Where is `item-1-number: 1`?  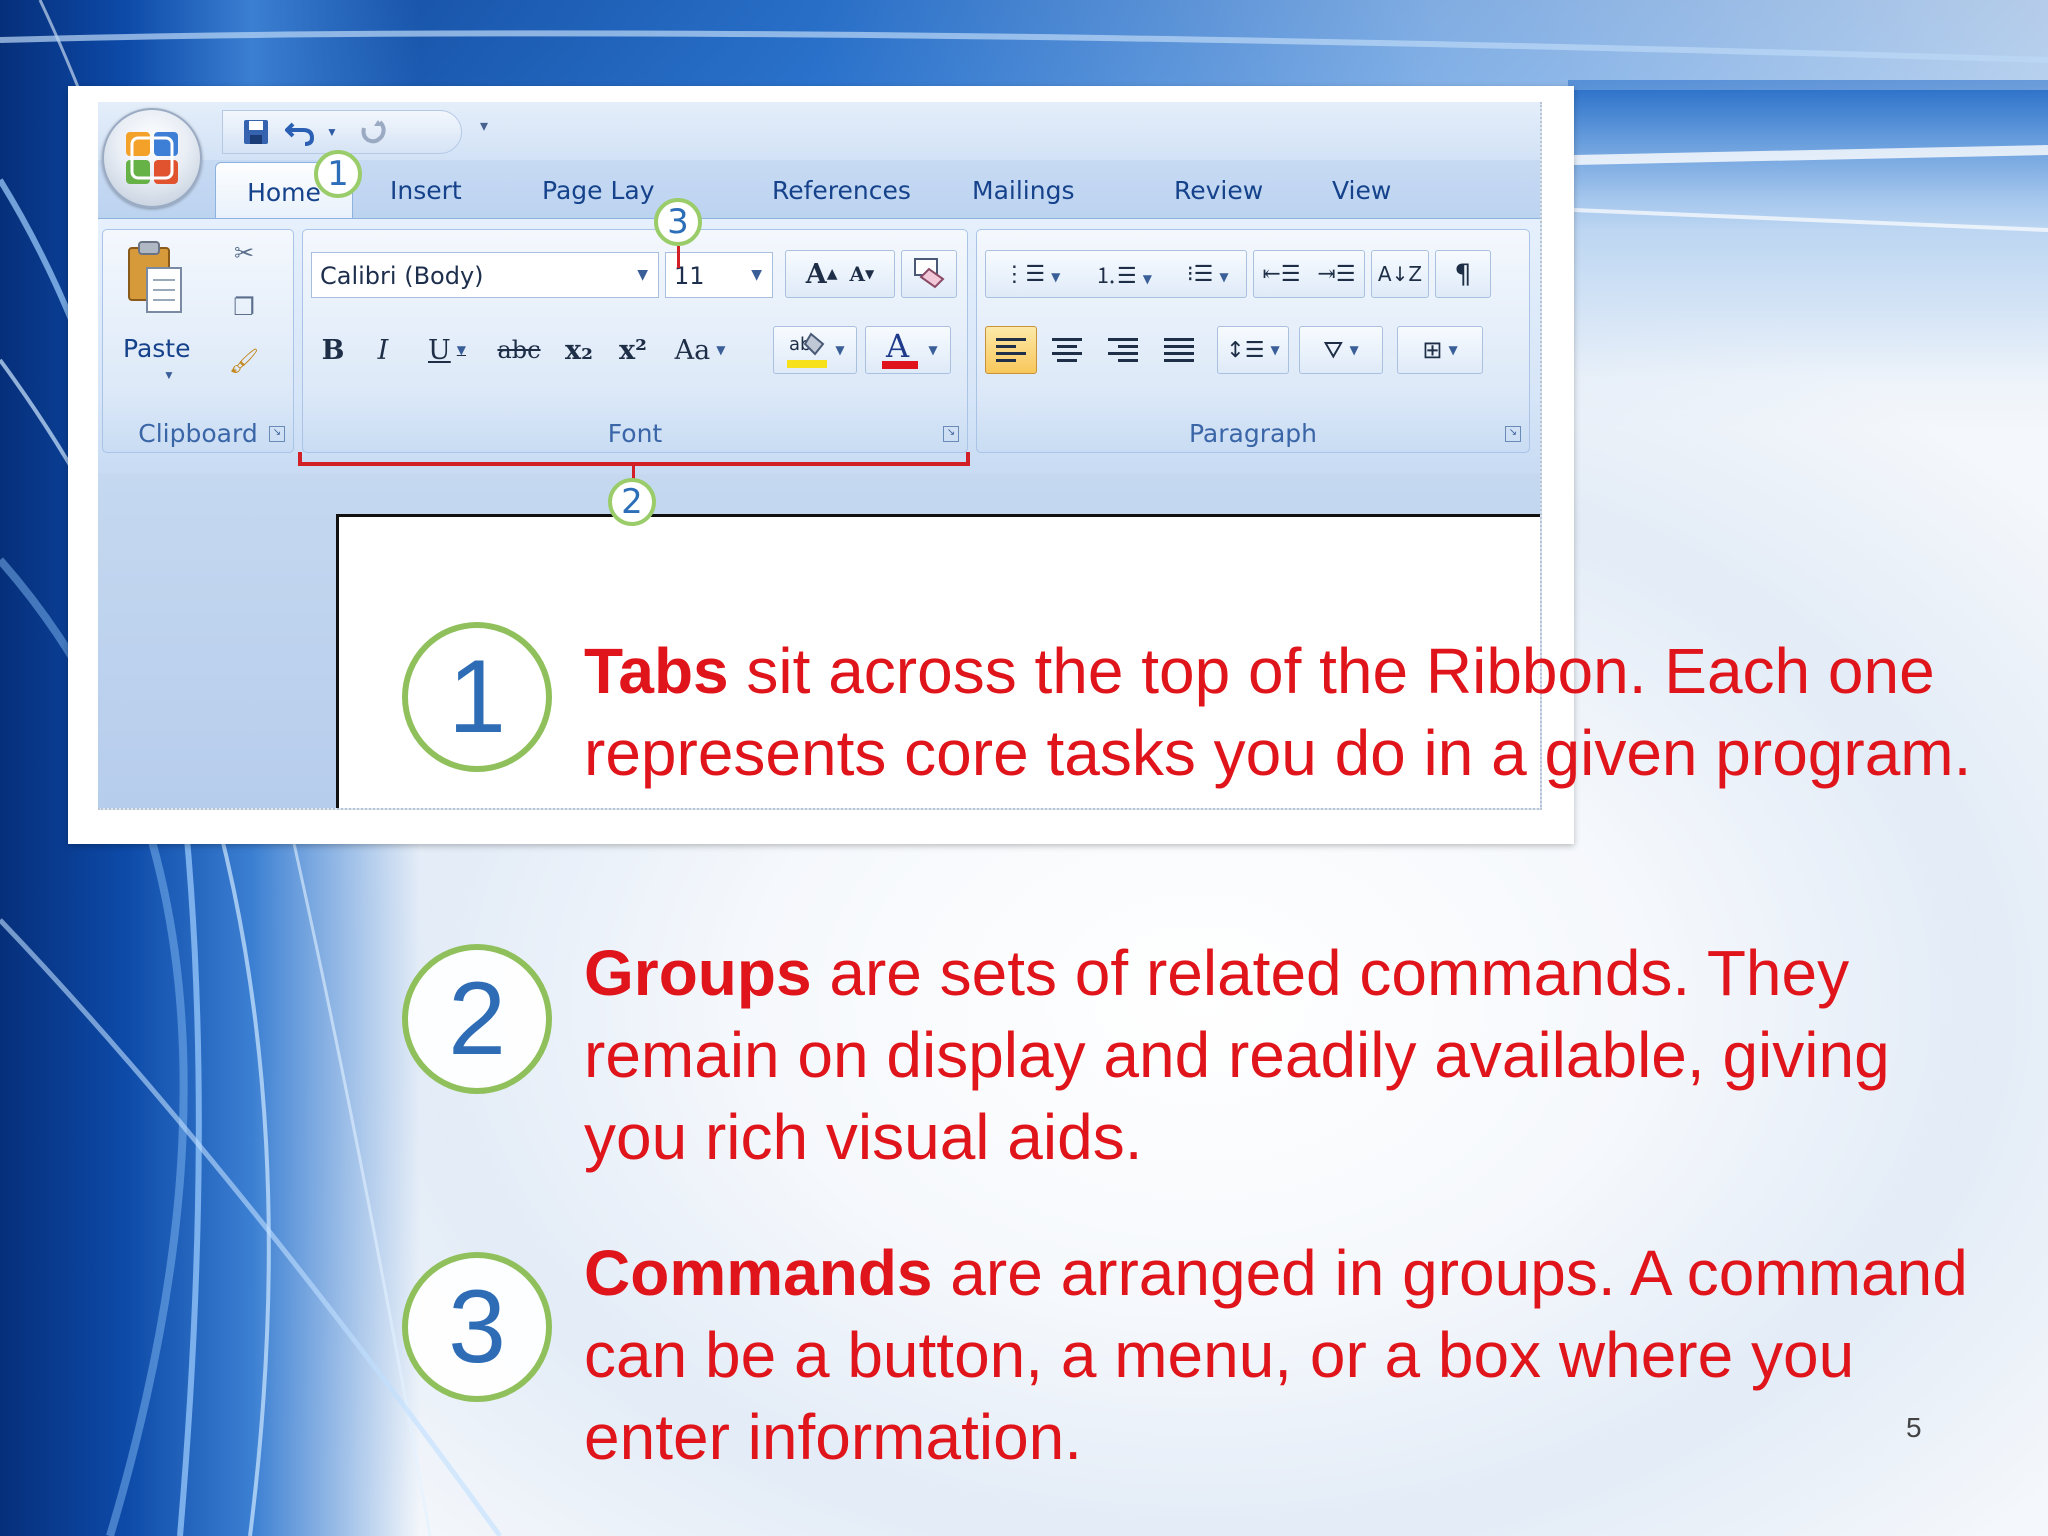 item-1-number: 1 is located at coordinates (477, 697).